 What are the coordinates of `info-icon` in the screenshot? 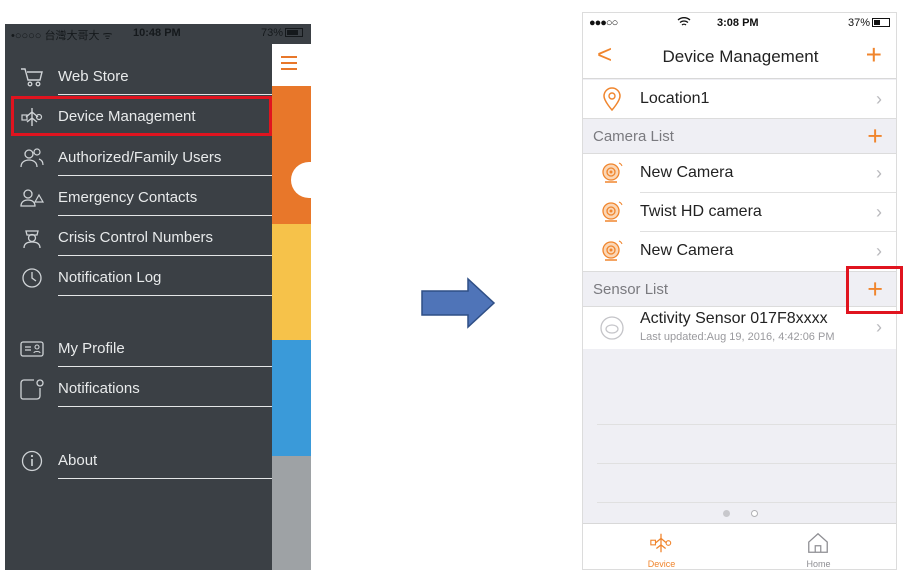 It's located at (32, 461).